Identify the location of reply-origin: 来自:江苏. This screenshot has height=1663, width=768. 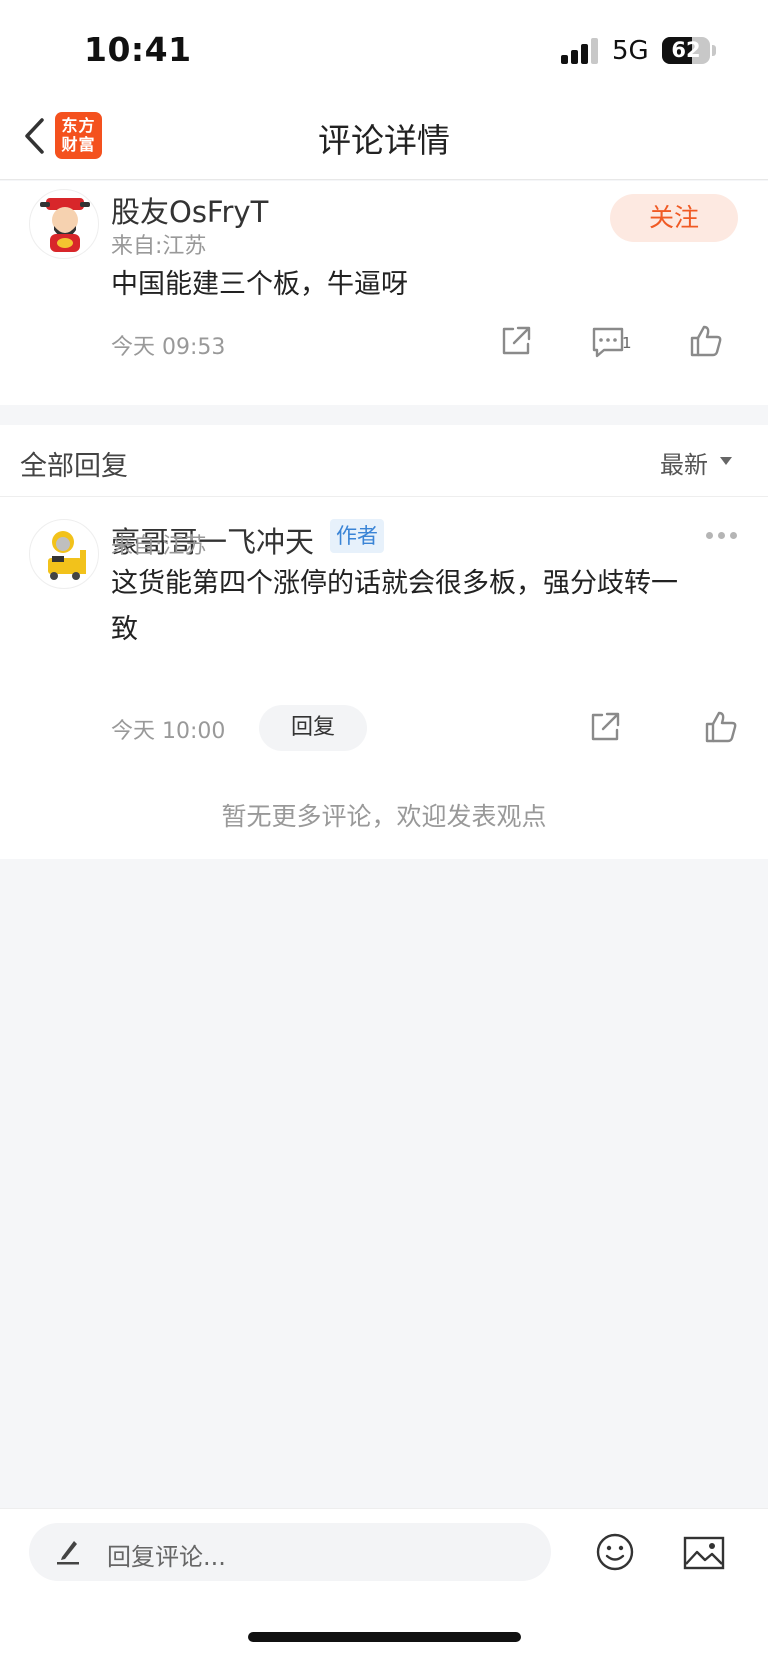
(159, 546).